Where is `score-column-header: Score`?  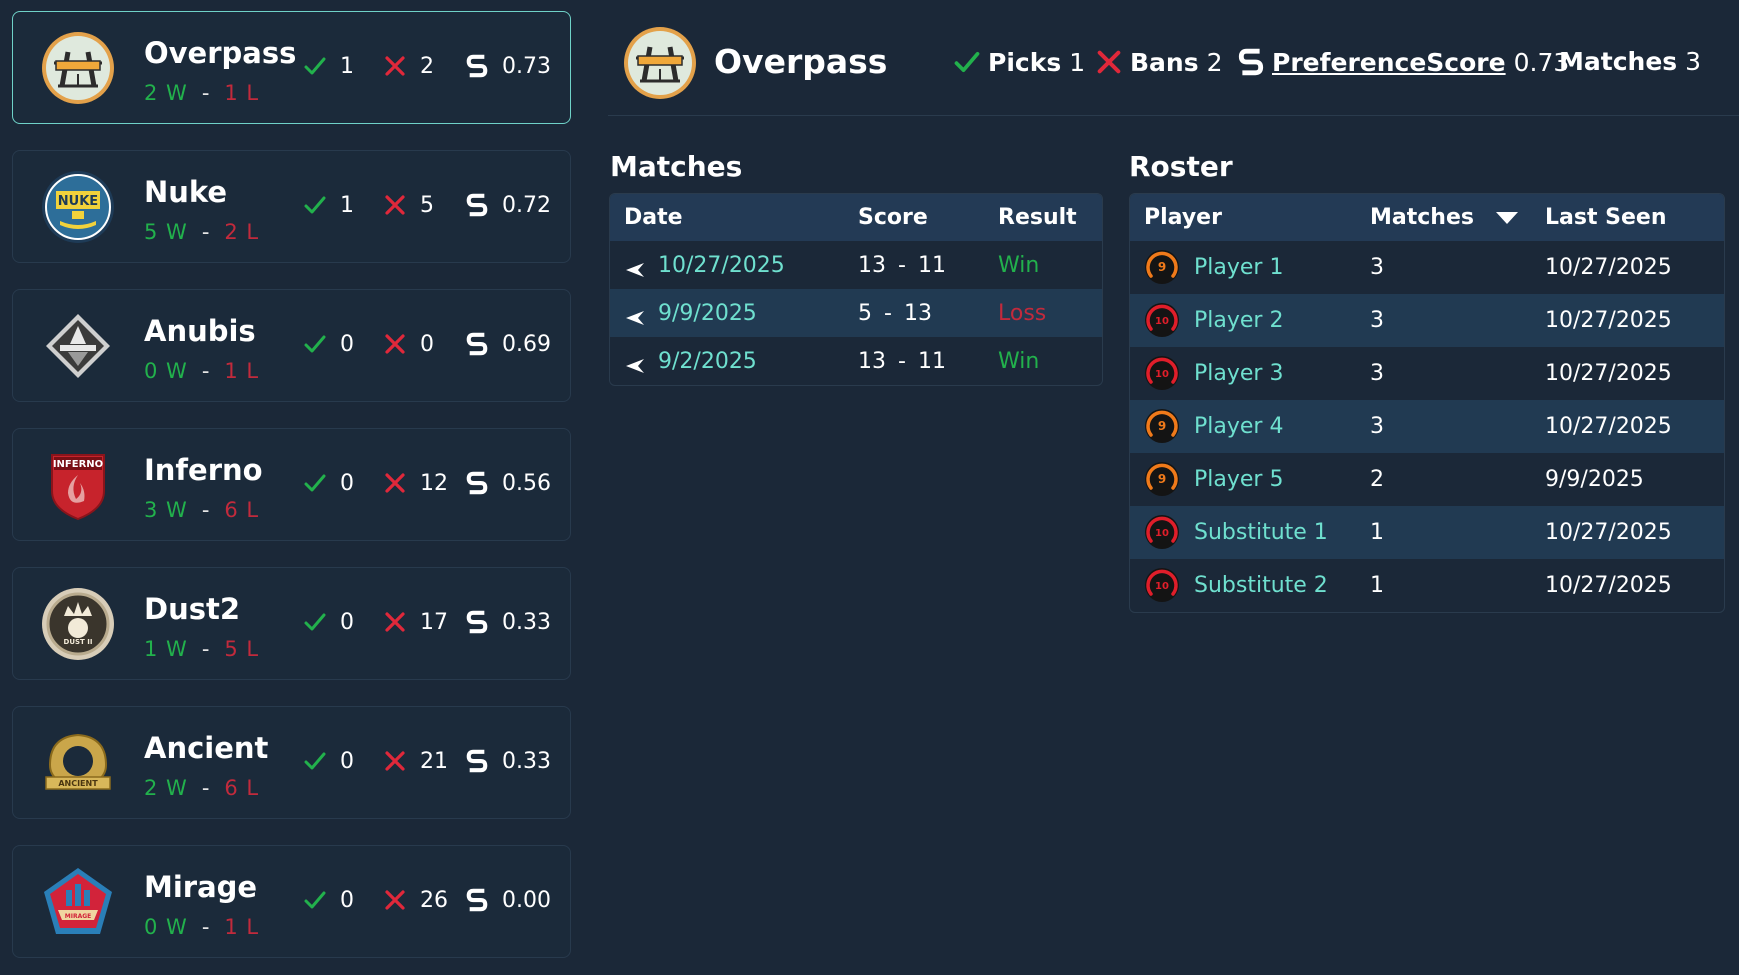 score-column-header: Score is located at coordinates (893, 217).